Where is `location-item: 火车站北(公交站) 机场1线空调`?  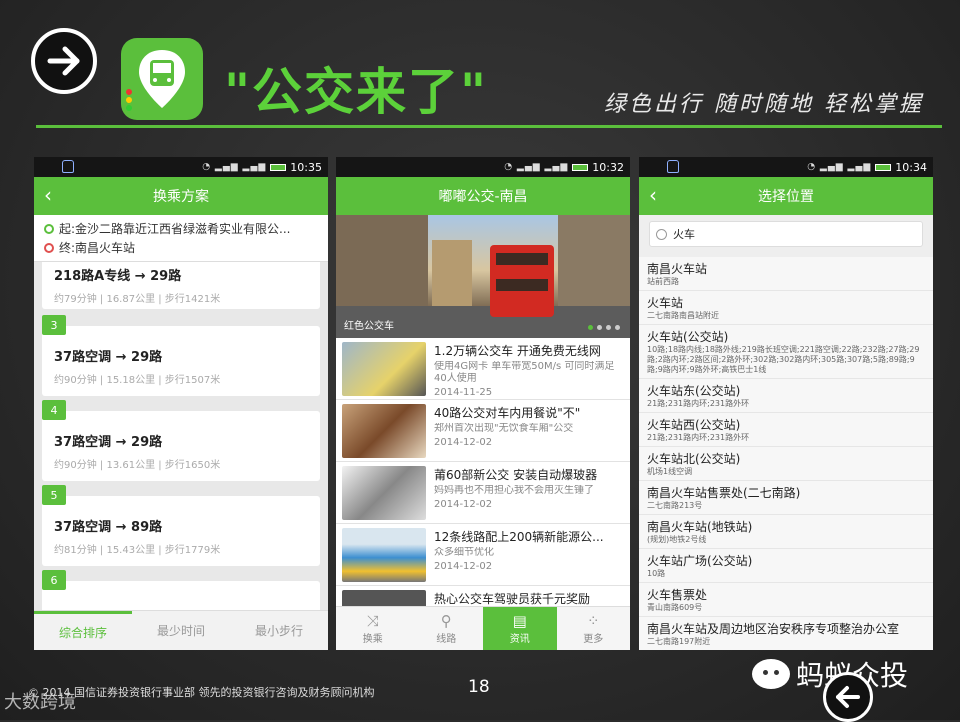 location-item: 火车站北(公交站) 机场1线空调 is located at coordinates (786, 464).